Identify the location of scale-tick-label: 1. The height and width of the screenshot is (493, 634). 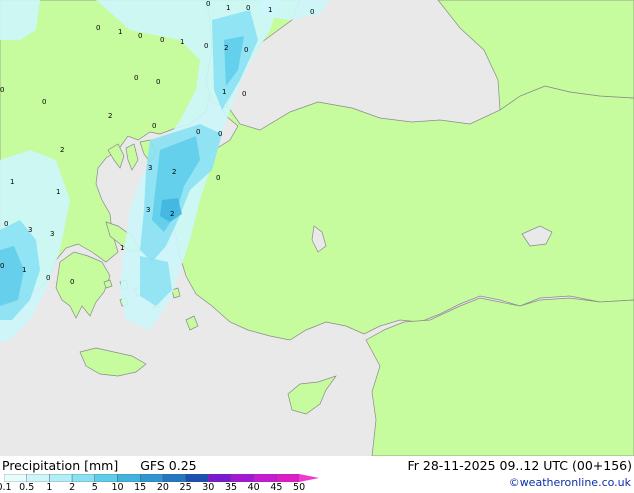
(49, 487).